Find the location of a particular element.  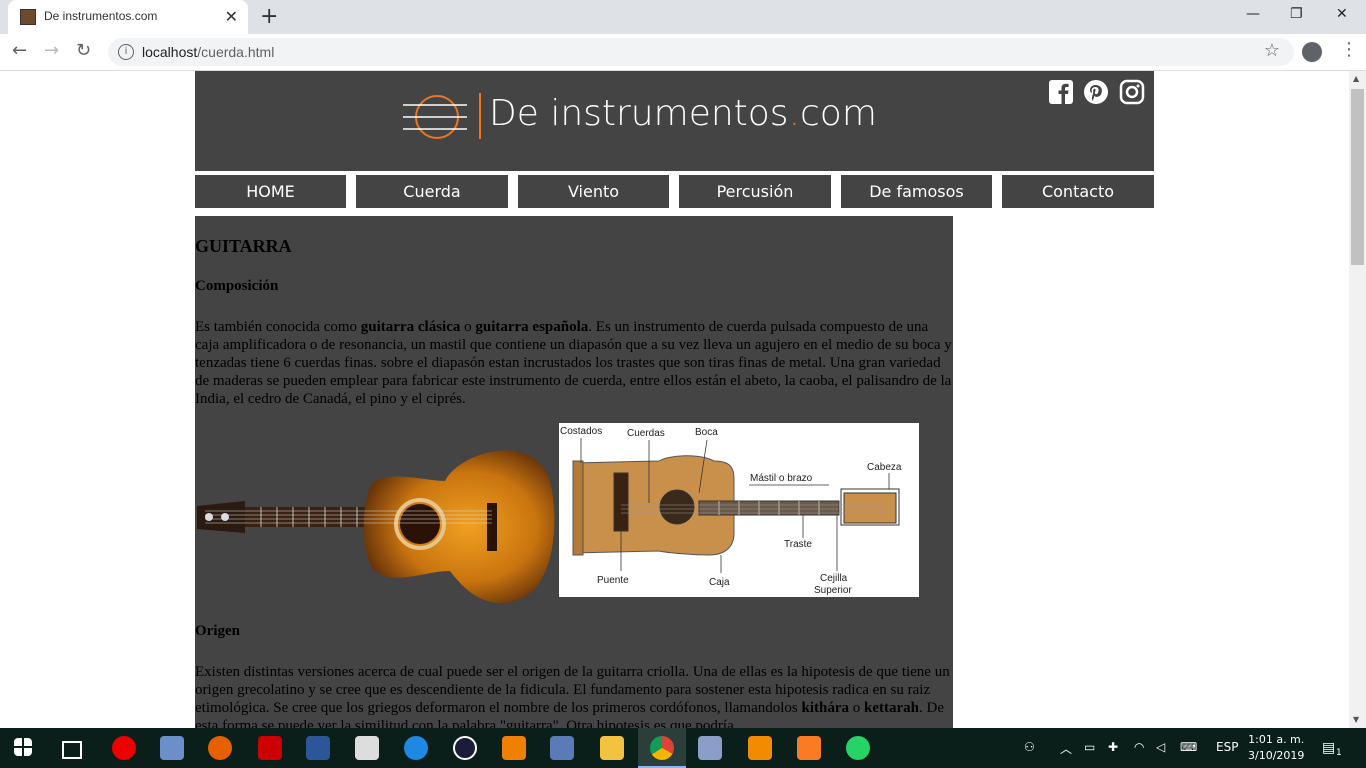

task-view-icon is located at coordinates (72, 750).